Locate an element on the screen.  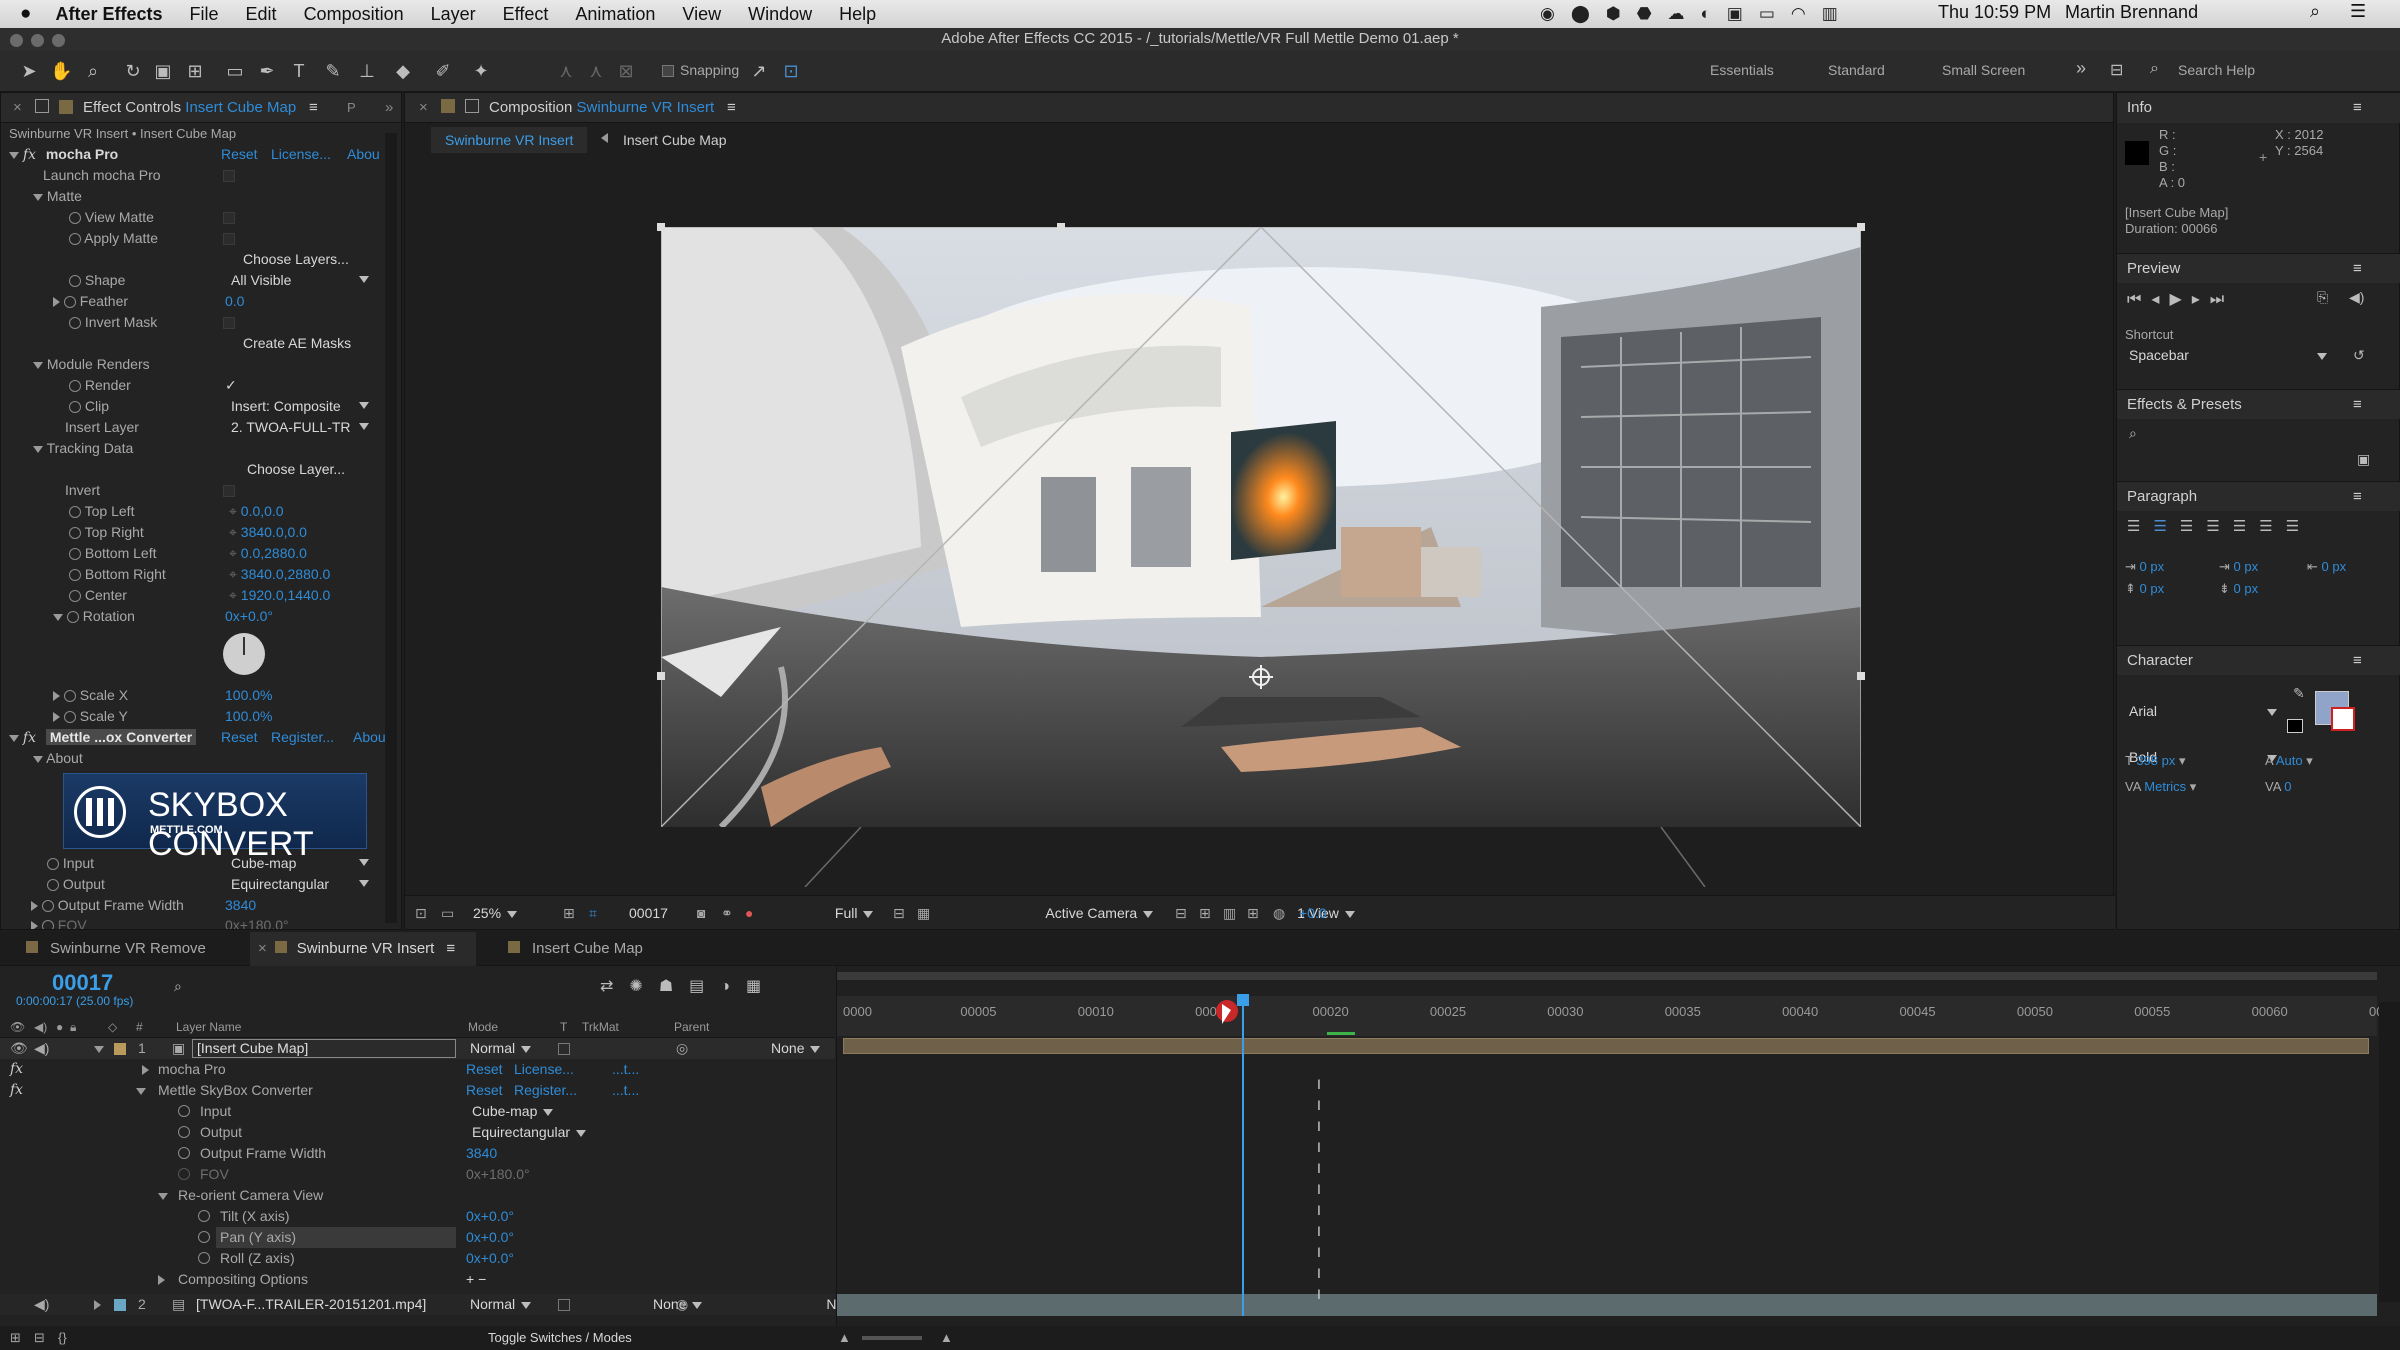
matte-group: Matte is located at coordinates (57, 196).